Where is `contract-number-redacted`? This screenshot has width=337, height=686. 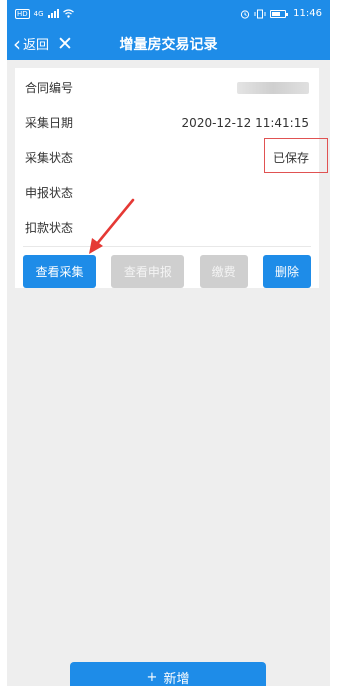 contract-number-redacted is located at coordinates (273, 87).